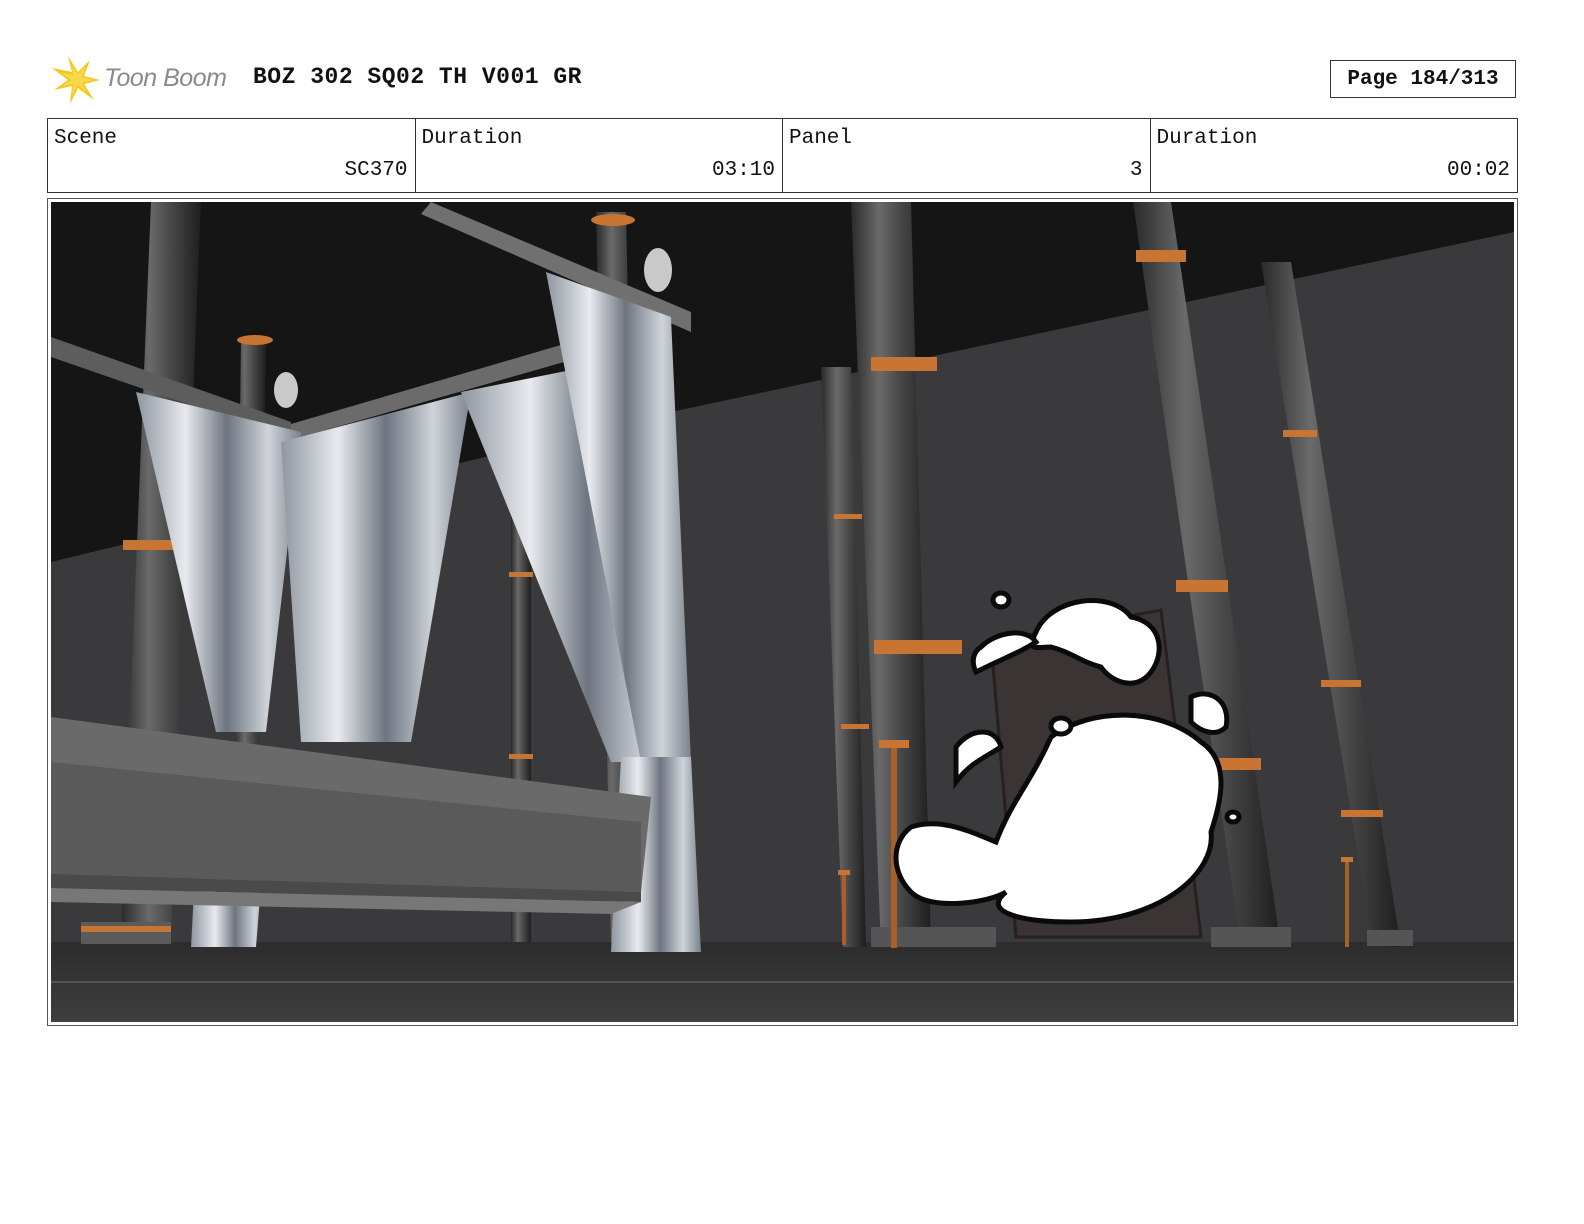 The image size is (1584, 1224). Describe the element at coordinates (821, 138) in the screenshot. I see `panel-label: Panel` at that location.